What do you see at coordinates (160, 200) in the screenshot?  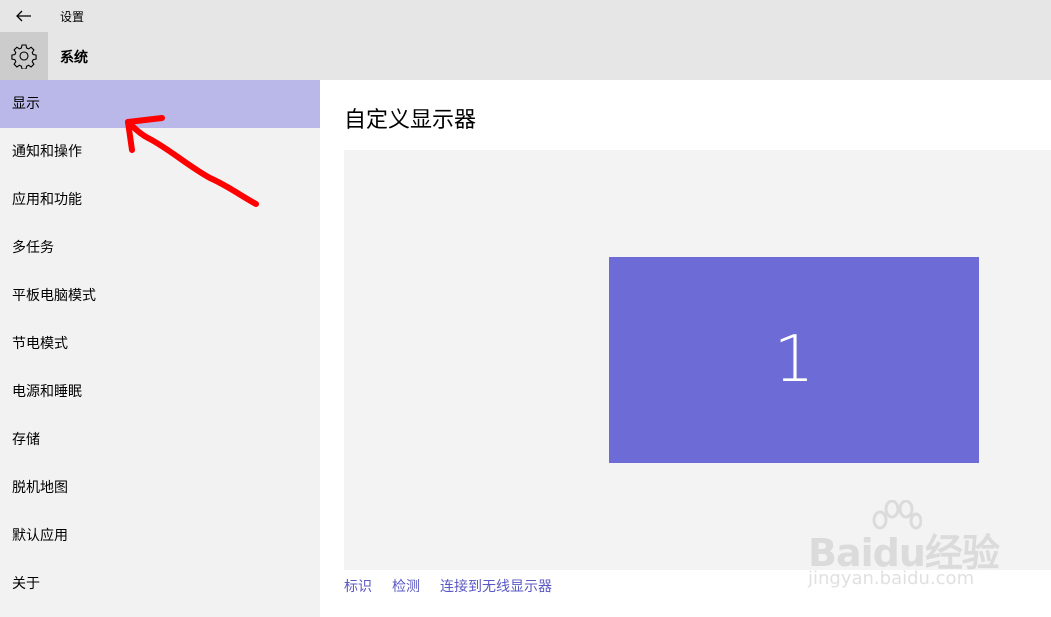 I see `sidebar-item-apps: 应用和功能` at bounding box center [160, 200].